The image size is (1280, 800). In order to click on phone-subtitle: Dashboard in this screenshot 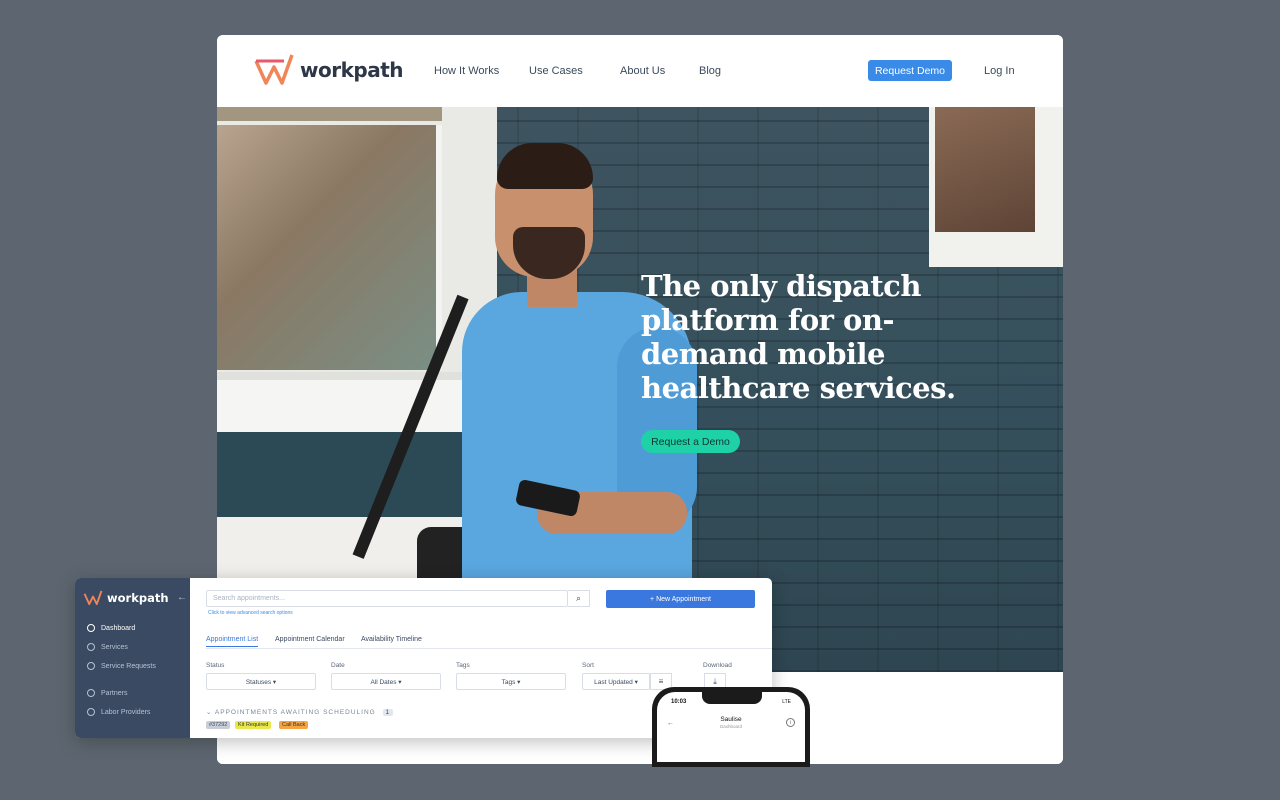, I will do `click(730, 726)`.